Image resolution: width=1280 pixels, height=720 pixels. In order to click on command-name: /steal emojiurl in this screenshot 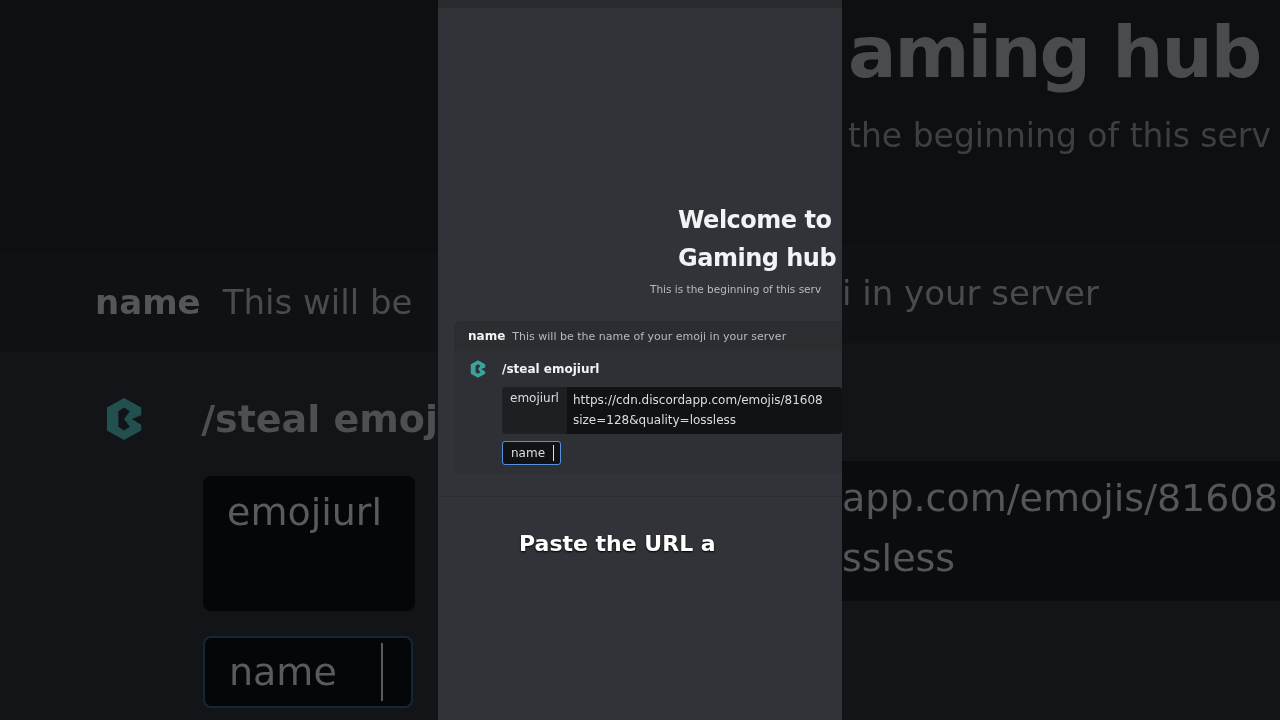, I will do `click(551, 369)`.